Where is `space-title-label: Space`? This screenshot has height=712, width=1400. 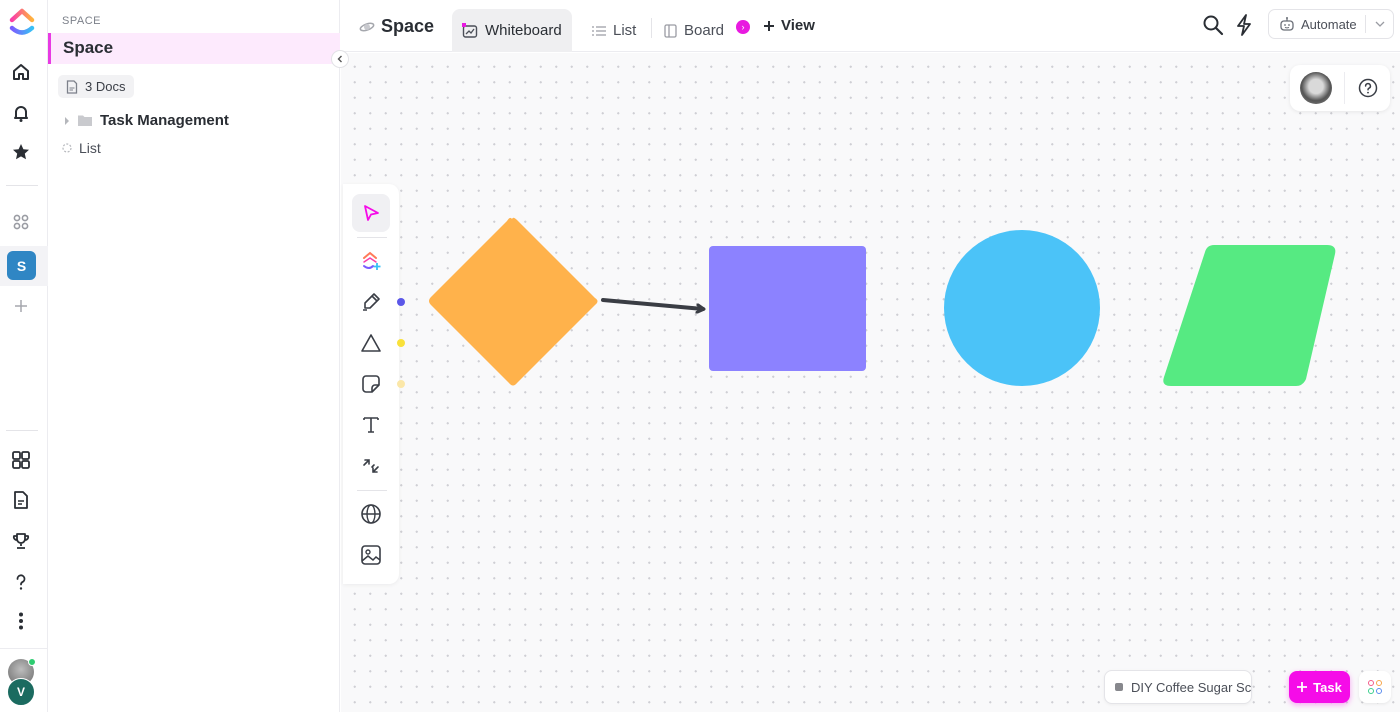
space-title-label: Space is located at coordinates (408, 26).